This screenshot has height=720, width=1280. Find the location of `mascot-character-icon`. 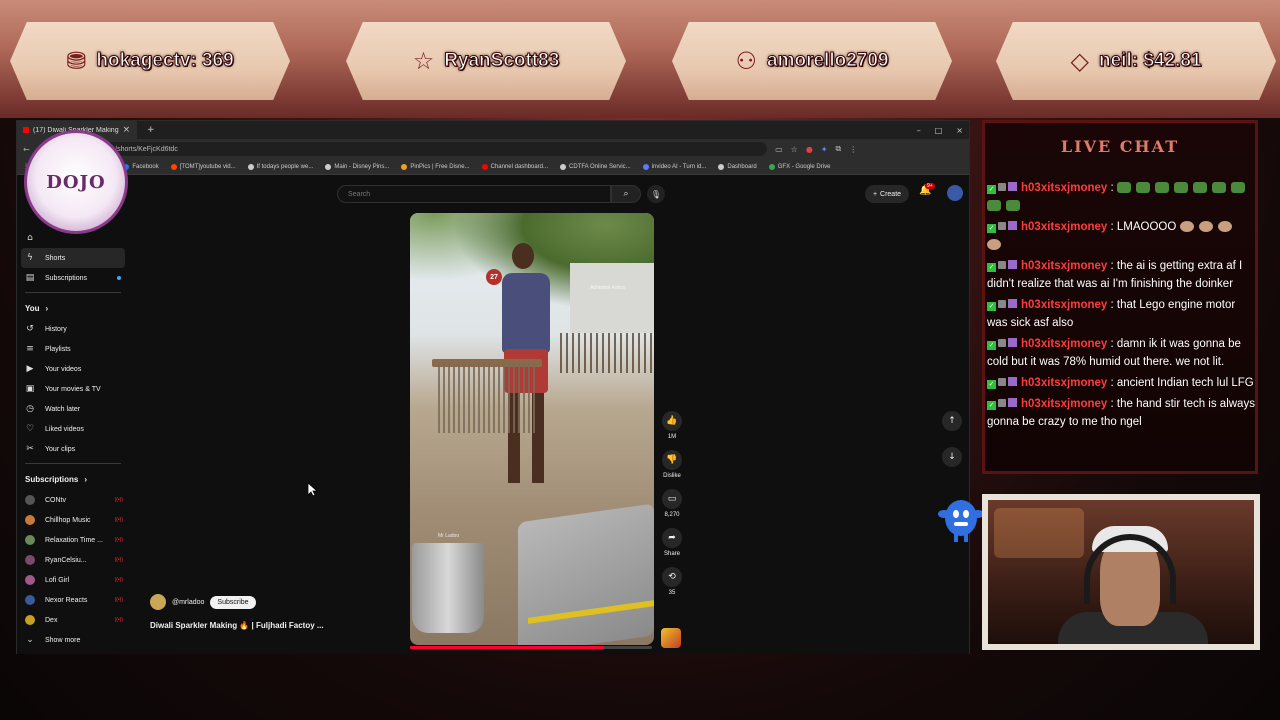

mascot-character-icon is located at coordinates (961, 521).